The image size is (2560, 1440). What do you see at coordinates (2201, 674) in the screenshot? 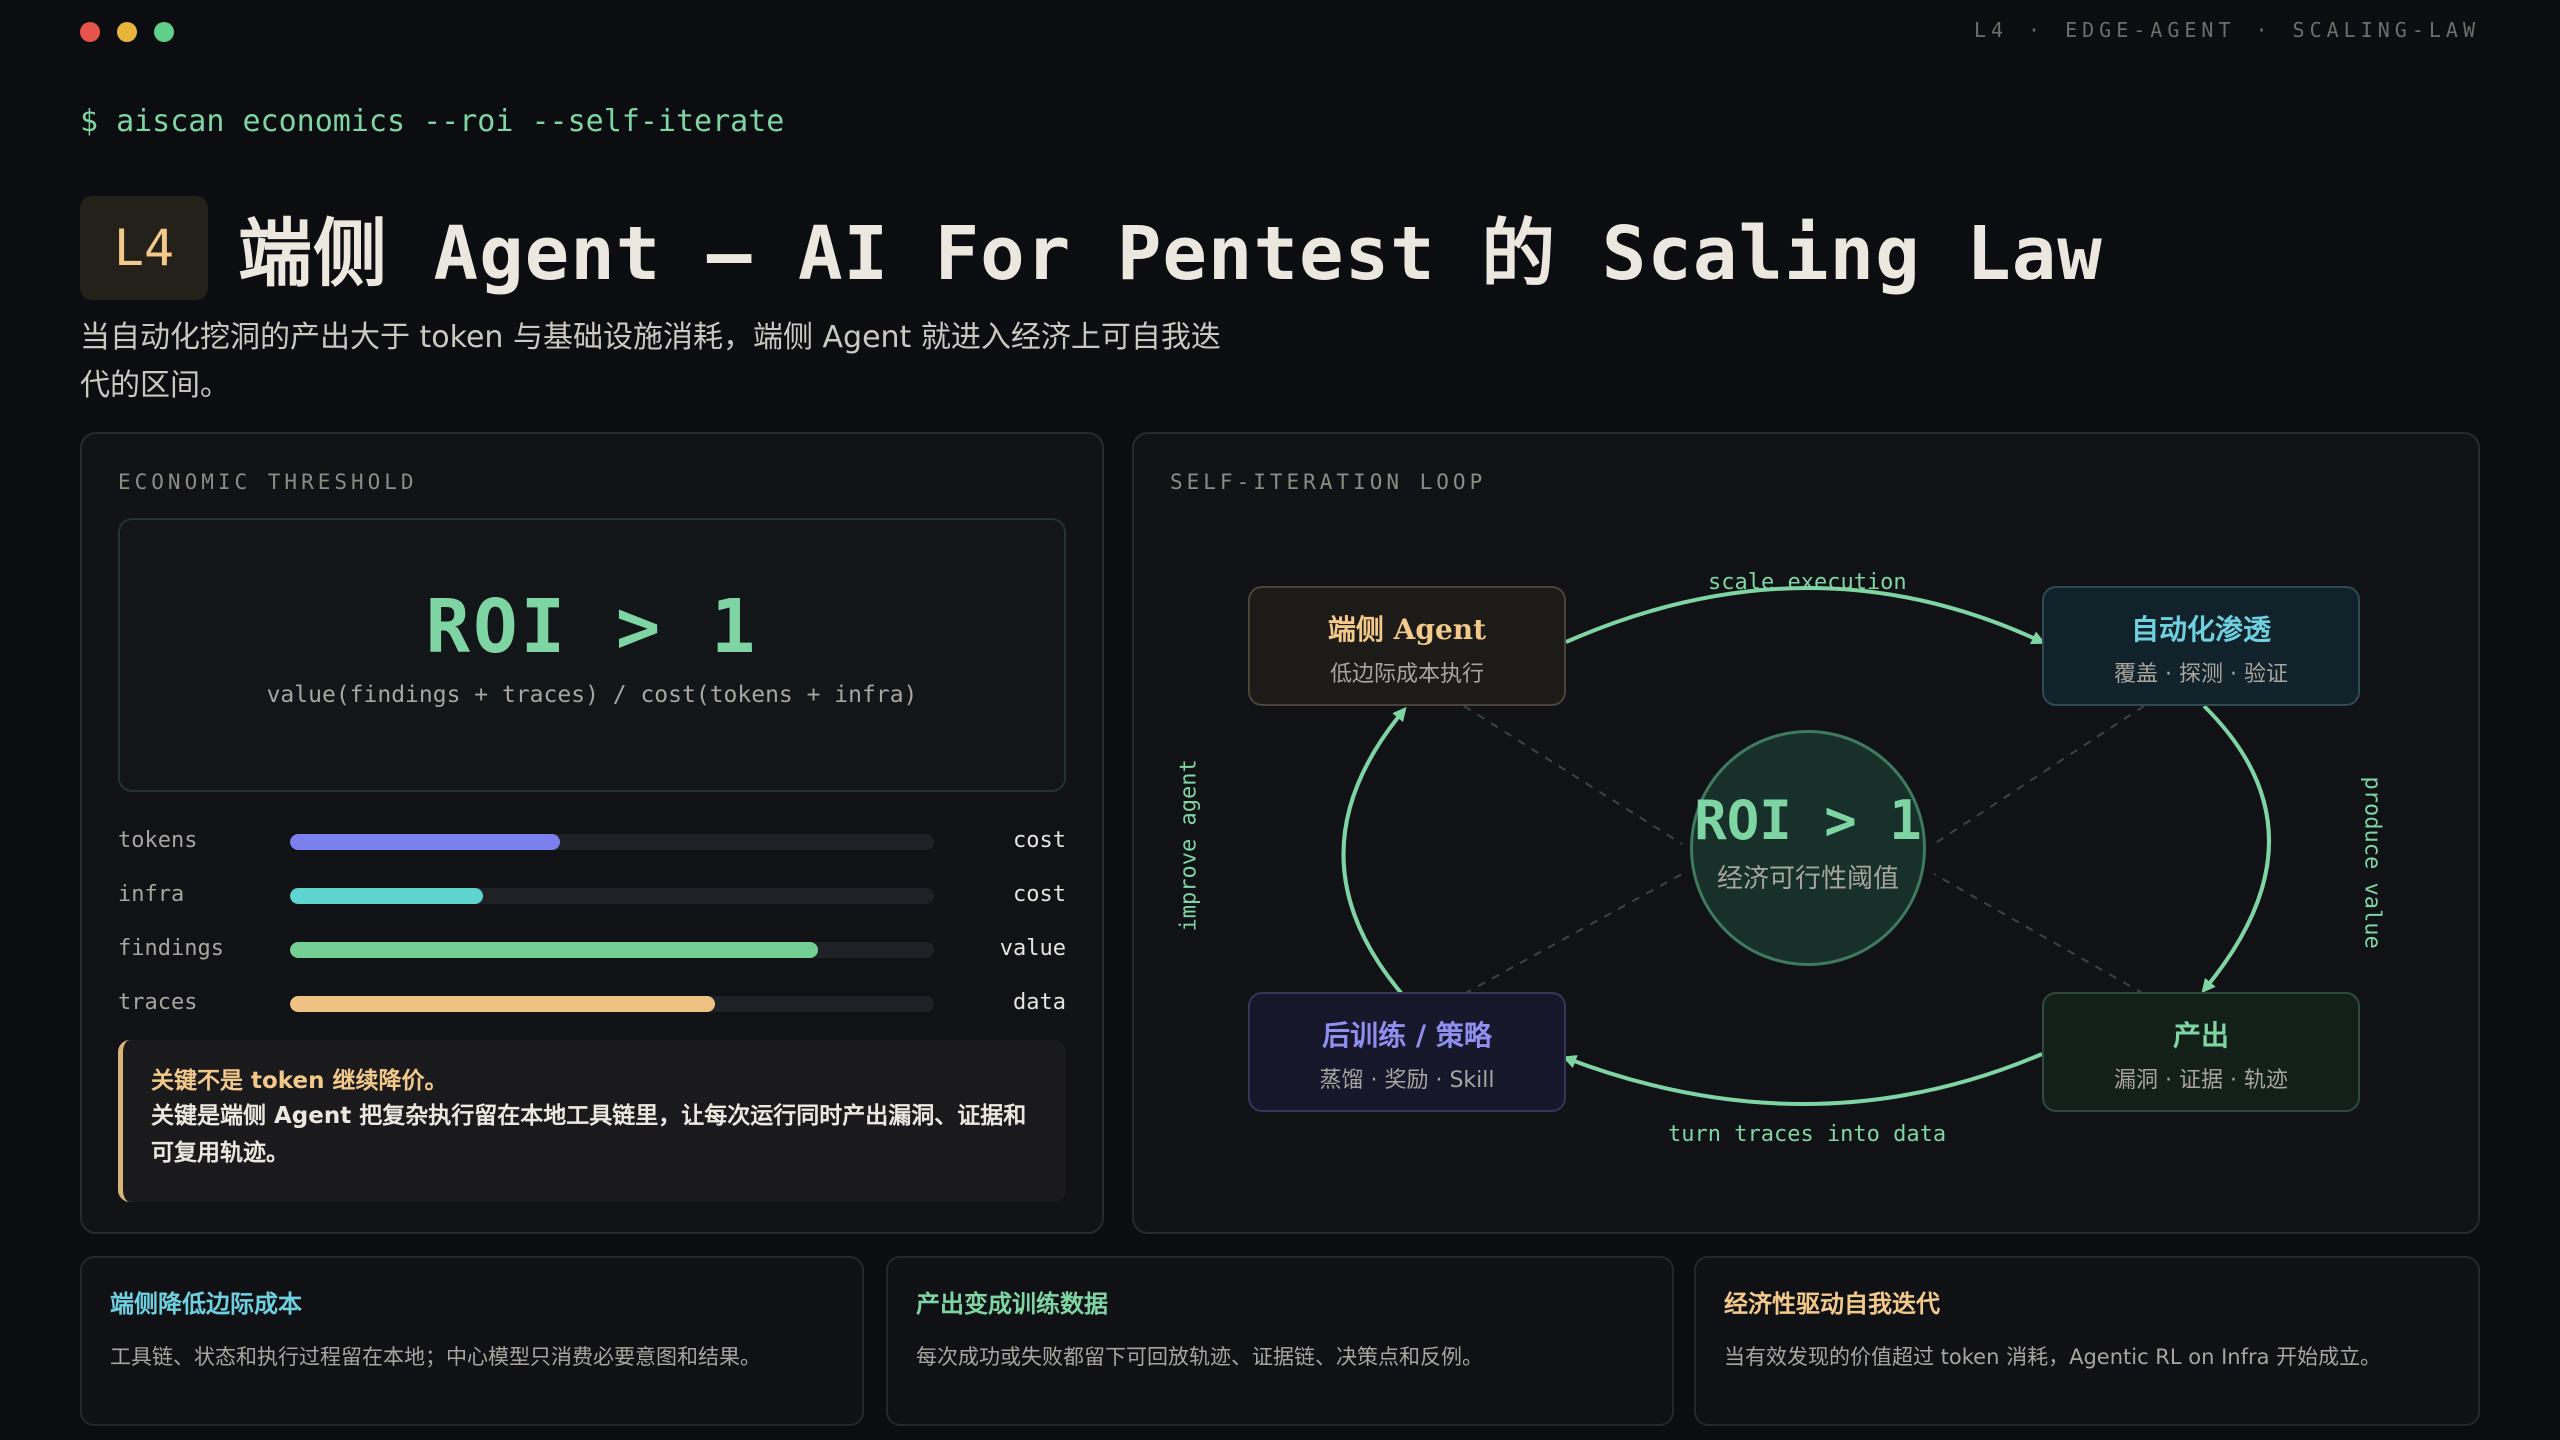
I see `node-subtitle: 覆盖 · 探测 · 验证` at bounding box center [2201, 674].